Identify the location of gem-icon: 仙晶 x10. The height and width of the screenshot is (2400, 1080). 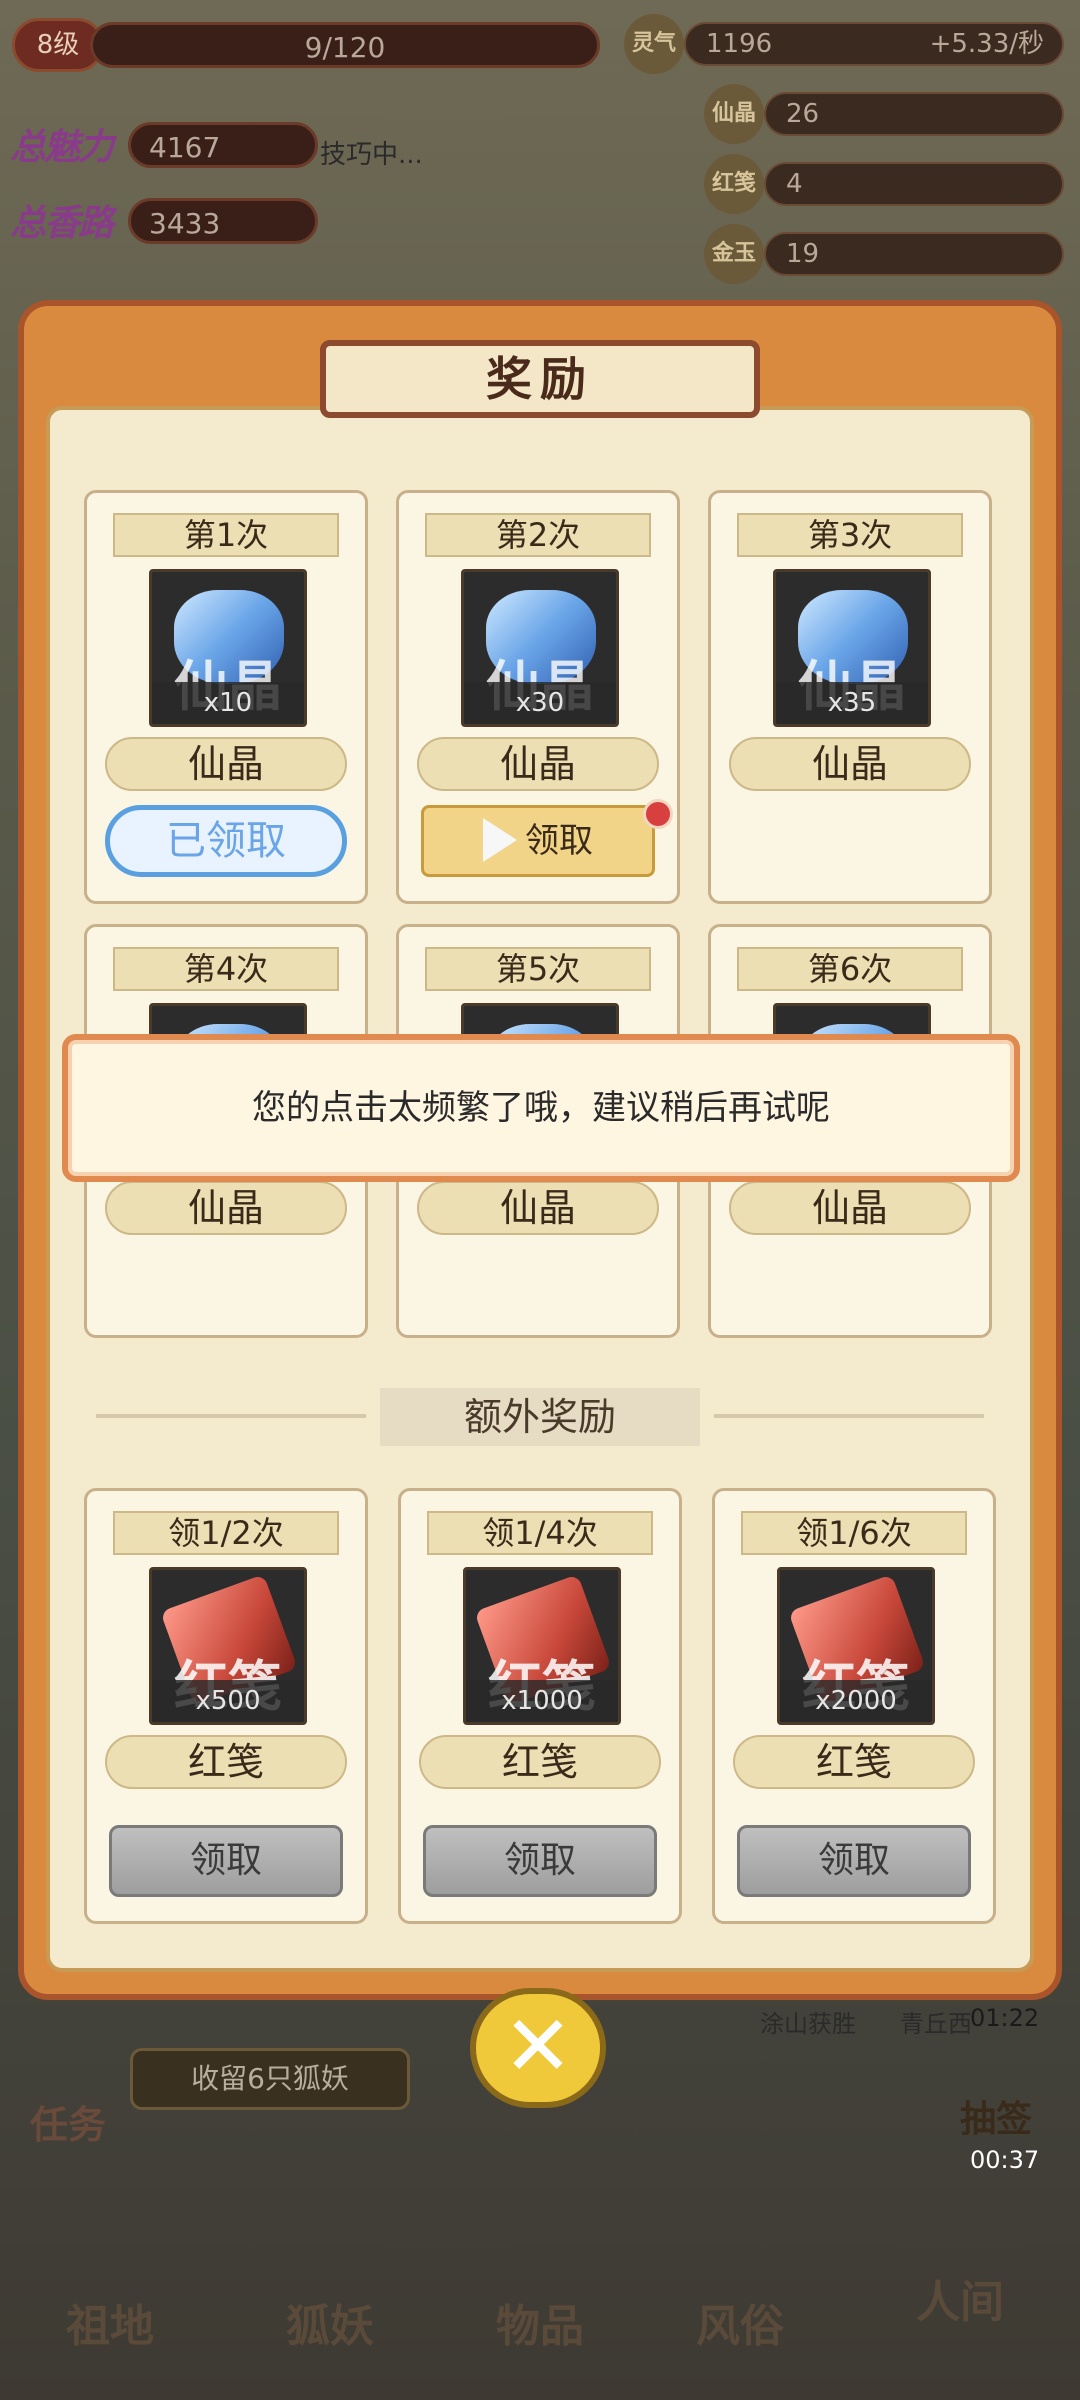
(228, 648).